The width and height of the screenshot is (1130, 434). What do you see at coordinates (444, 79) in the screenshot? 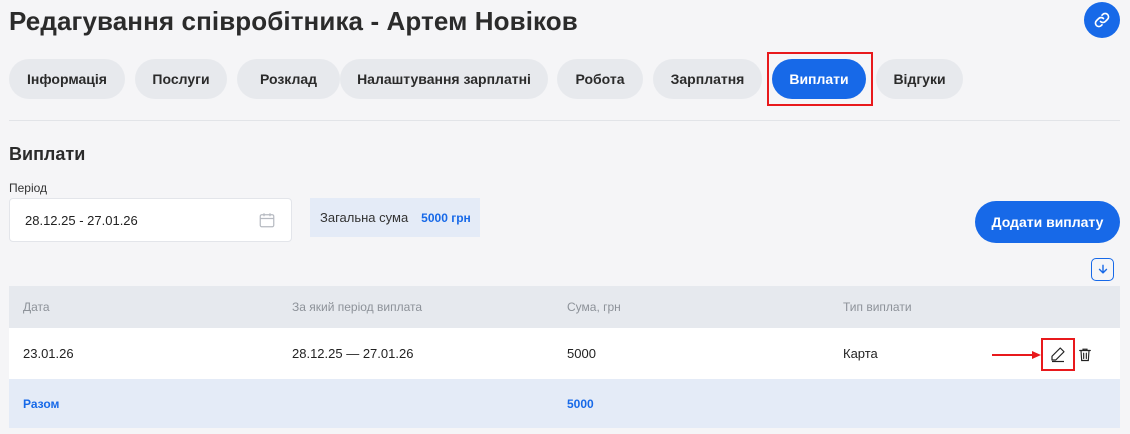
I see `tab-salary-settings: Налаштування зарплатні` at bounding box center [444, 79].